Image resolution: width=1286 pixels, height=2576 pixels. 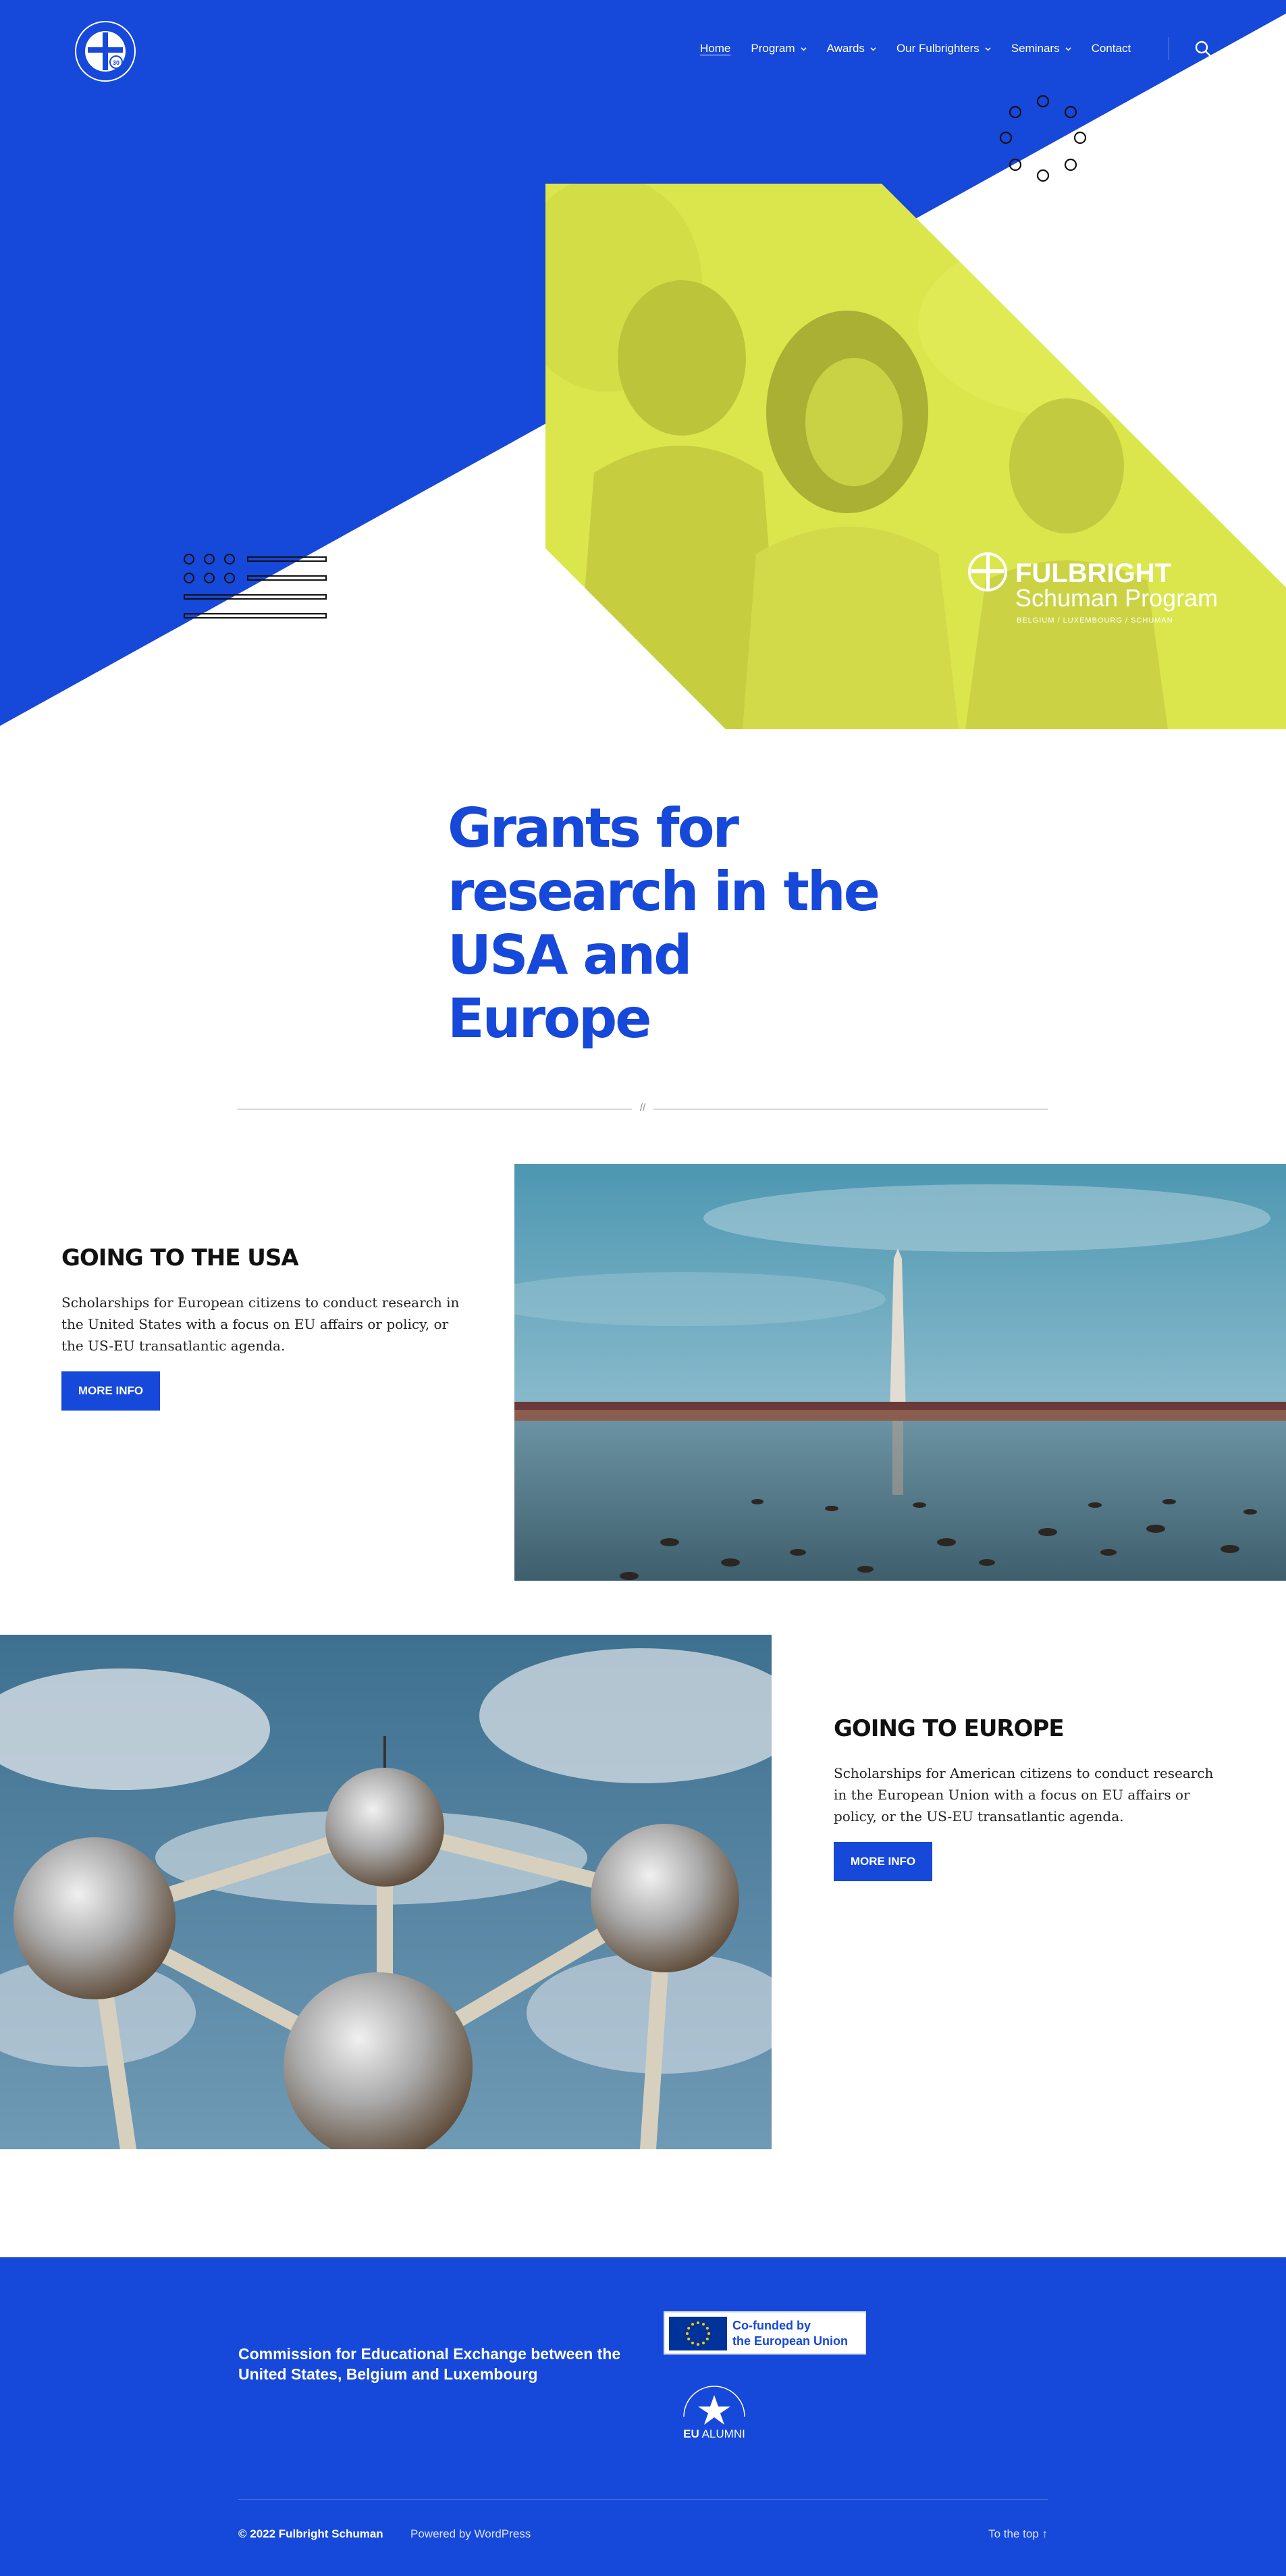 I want to click on washington-monument-photo, so click(x=900, y=1372).